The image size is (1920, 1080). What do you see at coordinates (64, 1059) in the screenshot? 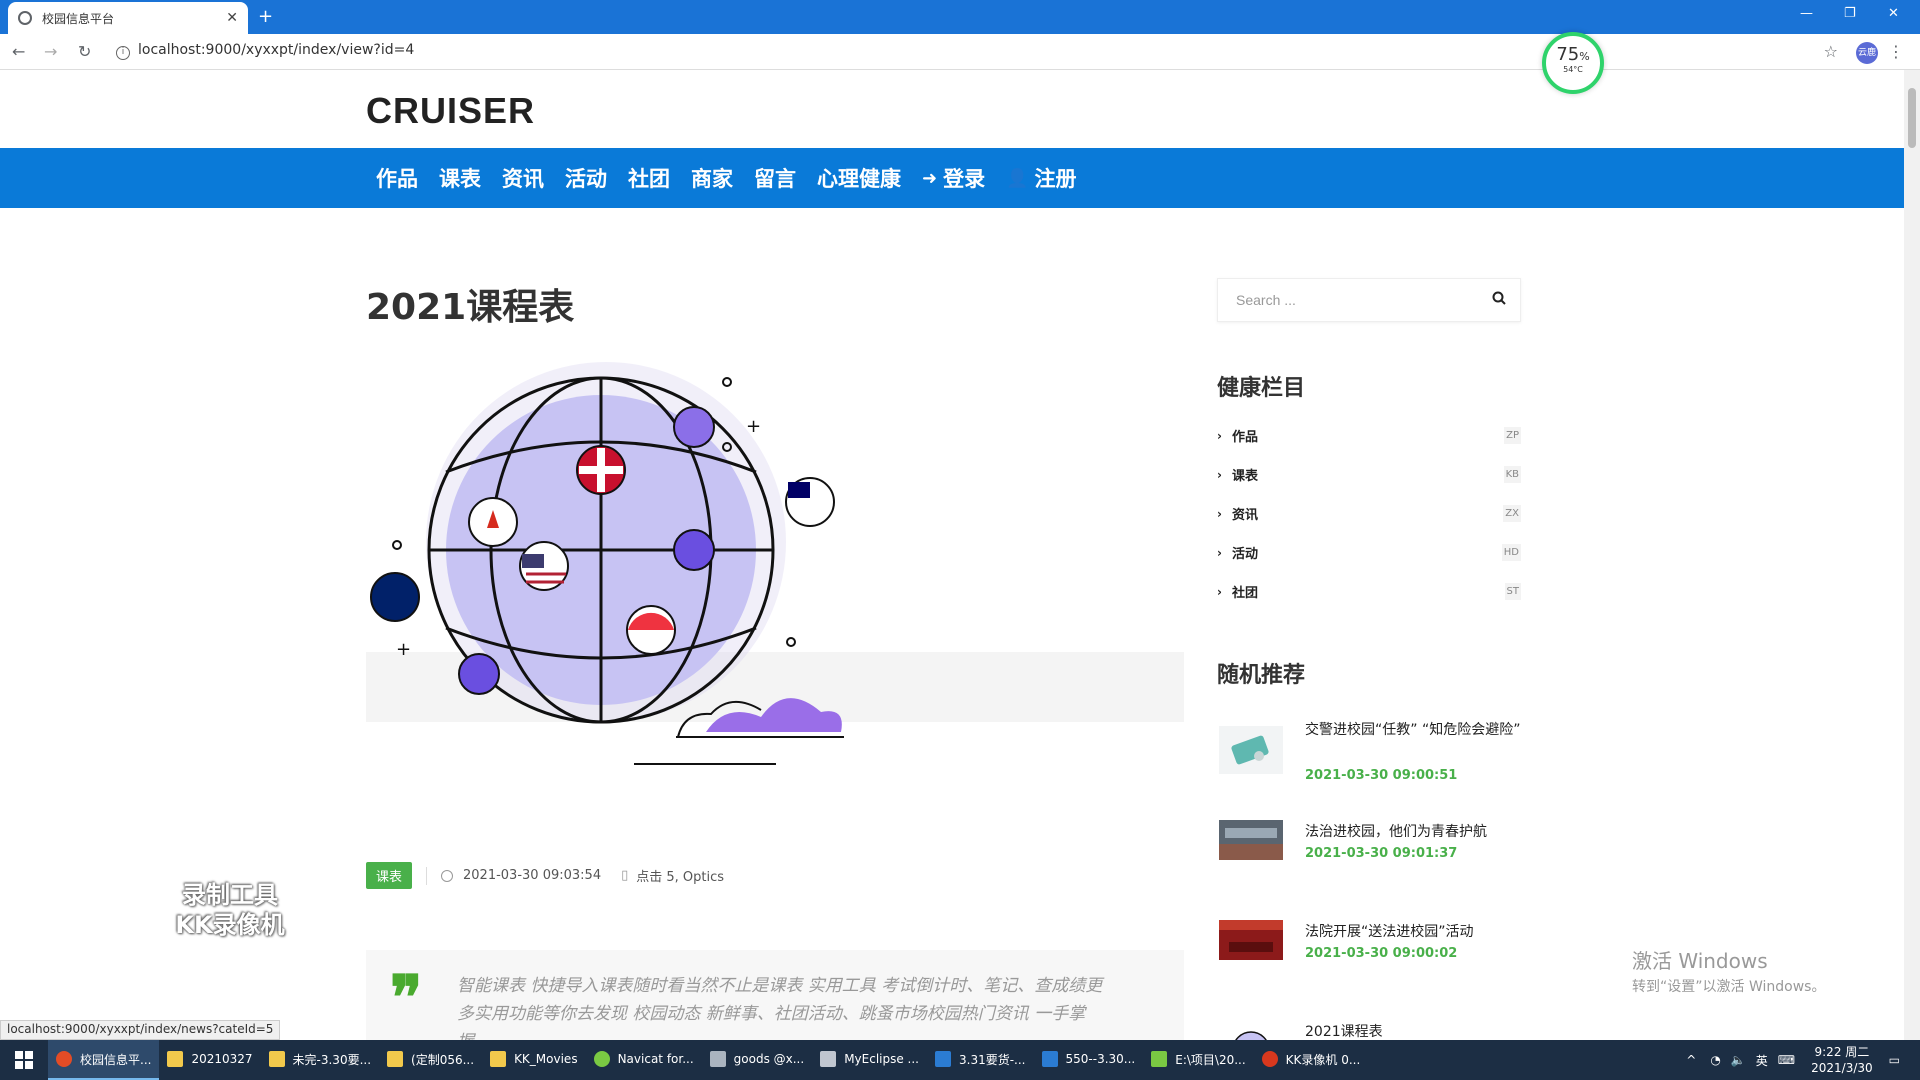
I see `chrome-icon` at bounding box center [64, 1059].